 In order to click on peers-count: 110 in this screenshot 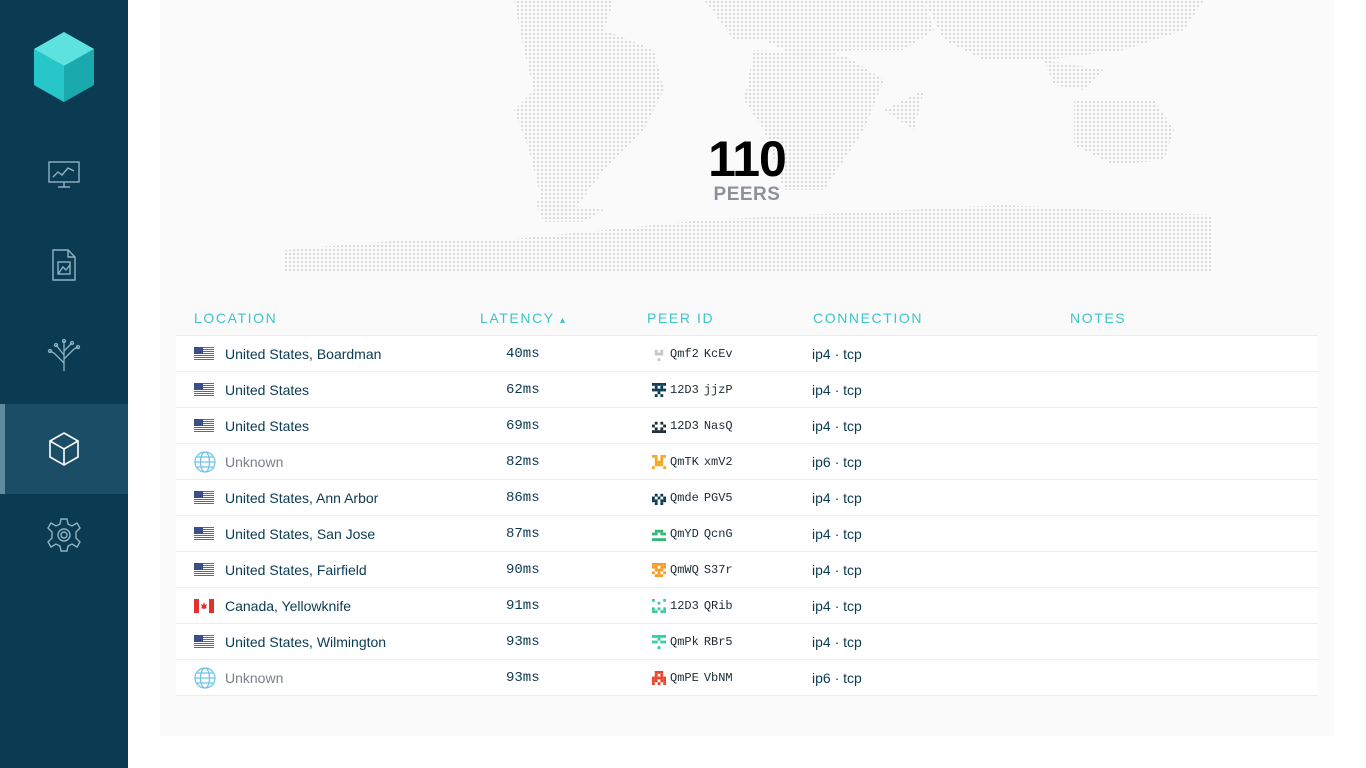, I will do `click(747, 159)`.